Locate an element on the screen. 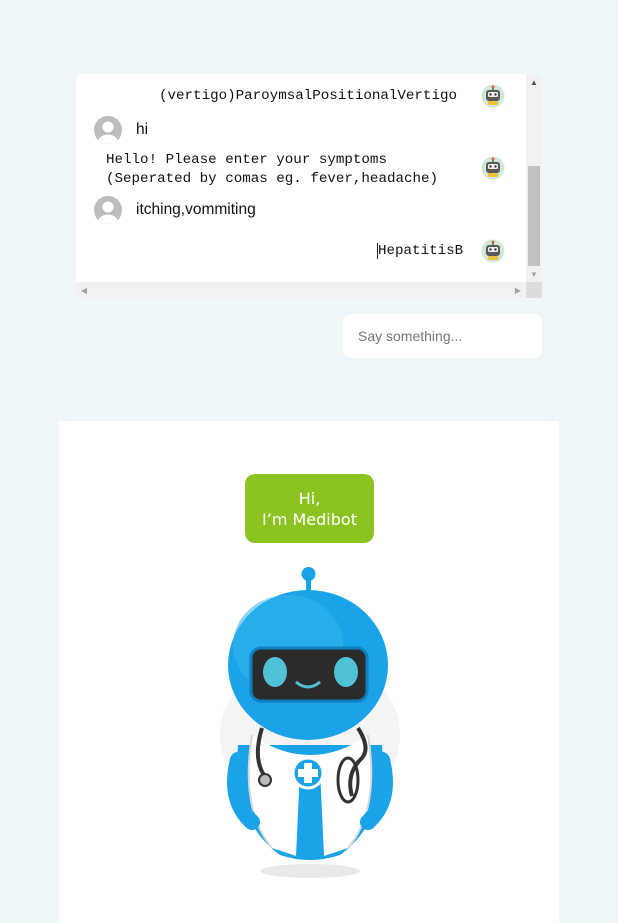  scroll-left-arrow-icon: ◀ is located at coordinates (84, 290).